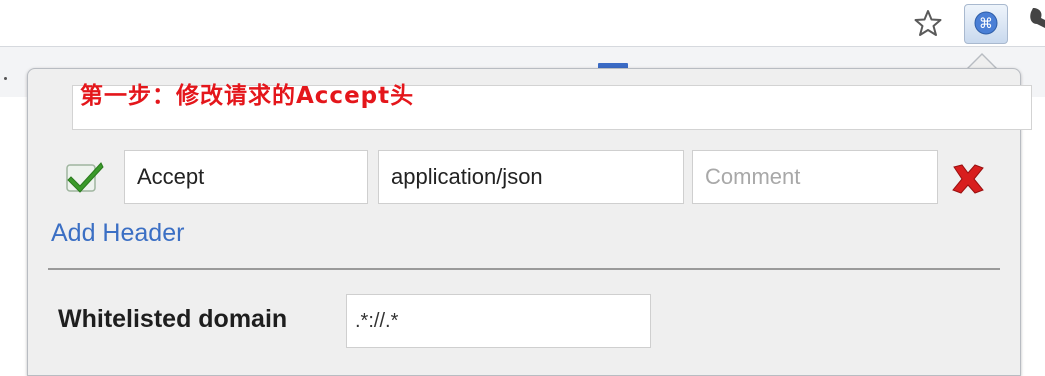 This screenshot has height=376, width=1045. I want to click on header-comment-input, so click(815, 177).